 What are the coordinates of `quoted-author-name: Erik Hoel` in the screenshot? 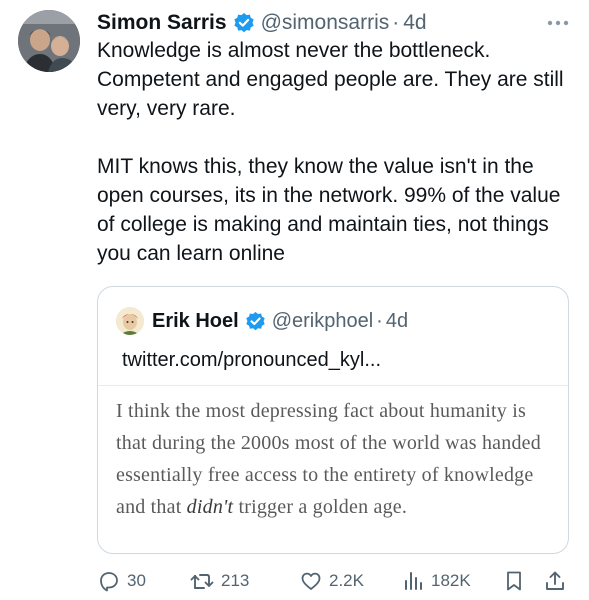 It's located at (195, 321).